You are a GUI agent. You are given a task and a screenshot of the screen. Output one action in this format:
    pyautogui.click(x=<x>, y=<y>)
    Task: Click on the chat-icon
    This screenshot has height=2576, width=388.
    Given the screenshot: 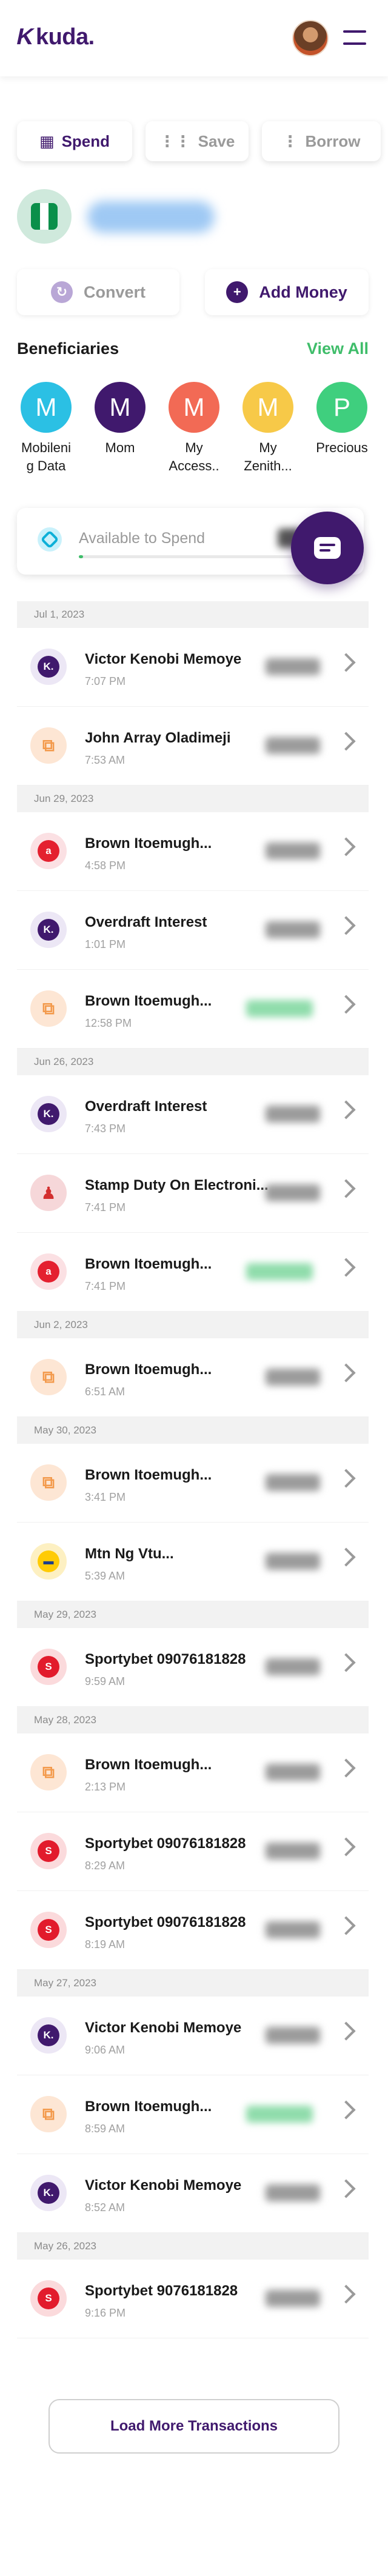 What is the action you would take?
    pyautogui.click(x=327, y=548)
    